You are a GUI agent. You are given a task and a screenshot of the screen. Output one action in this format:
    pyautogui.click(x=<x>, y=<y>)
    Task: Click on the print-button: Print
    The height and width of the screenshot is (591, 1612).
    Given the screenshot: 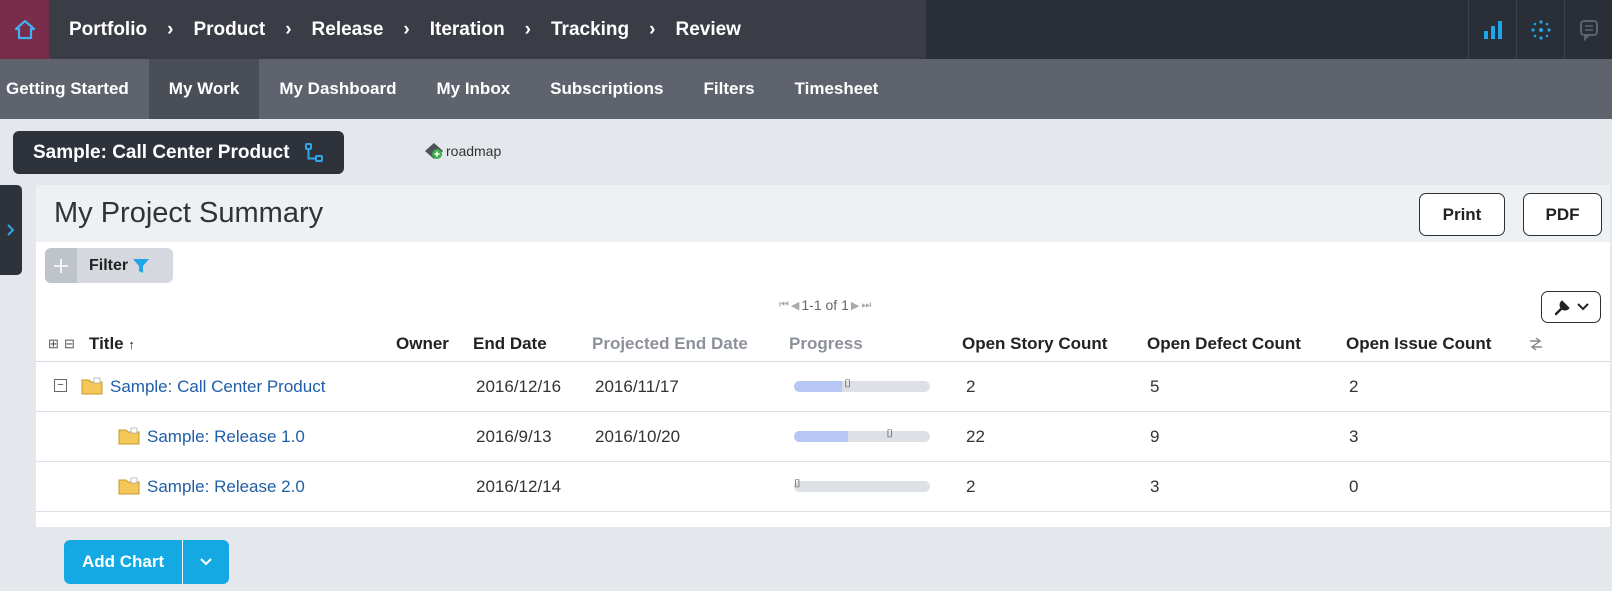 What is the action you would take?
    pyautogui.click(x=1462, y=214)
    